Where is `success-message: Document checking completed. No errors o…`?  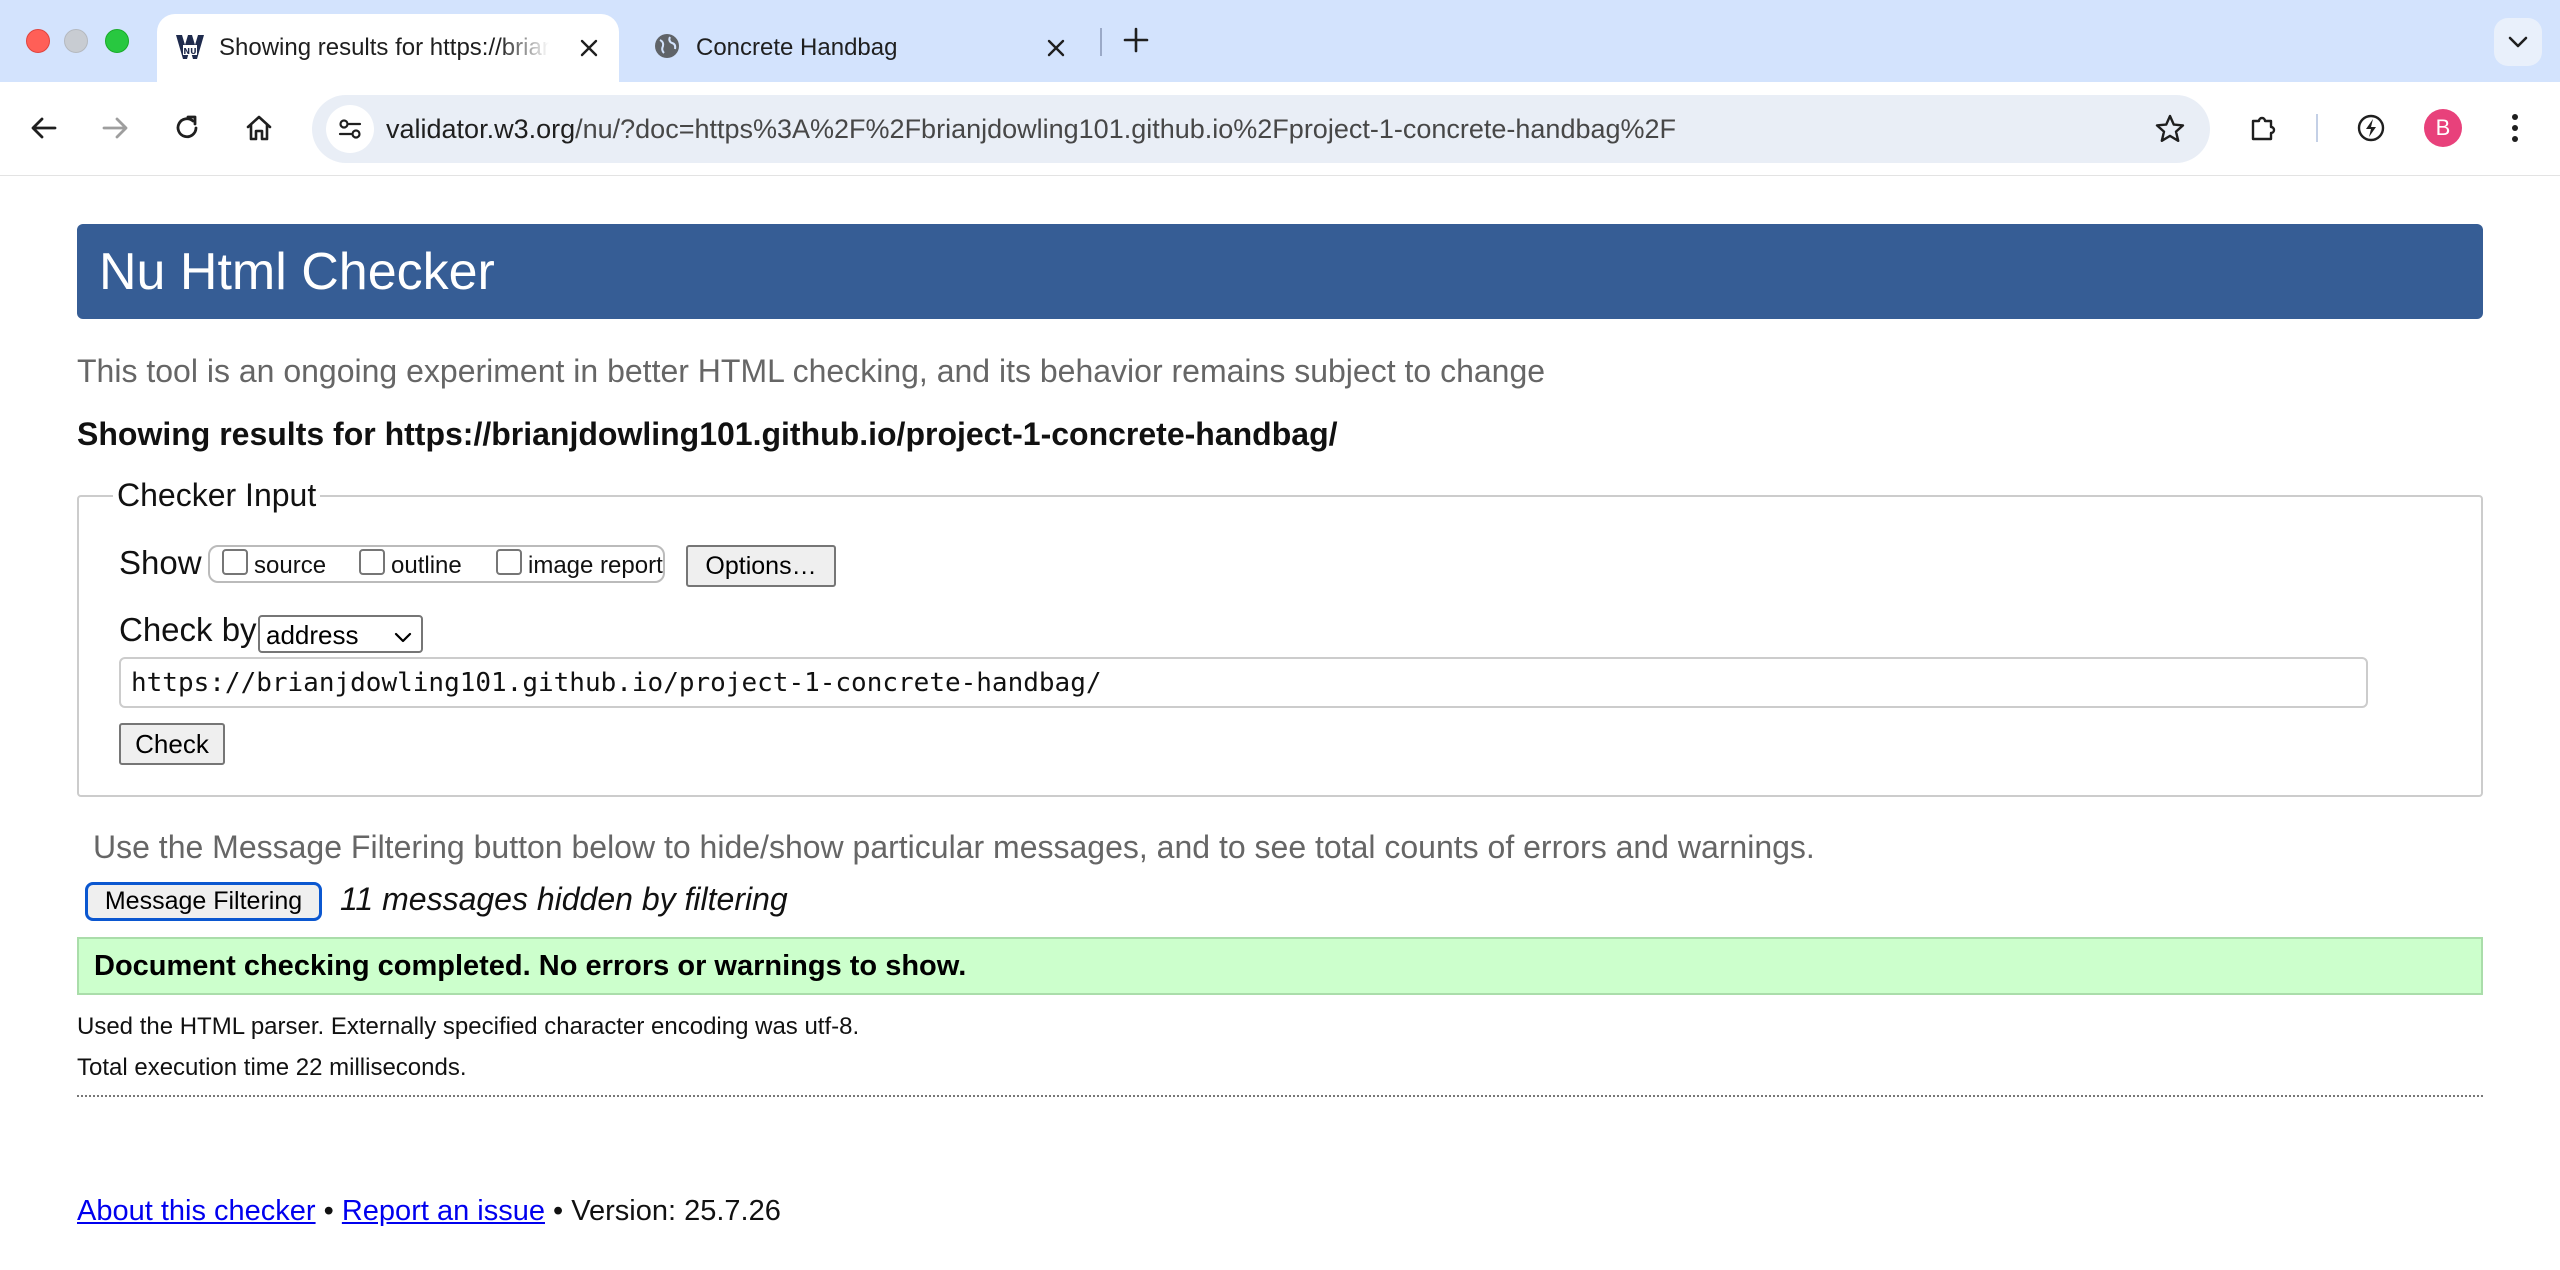
success-message: Document checking completed. No errors o… is located at coordinates (1280, 966).